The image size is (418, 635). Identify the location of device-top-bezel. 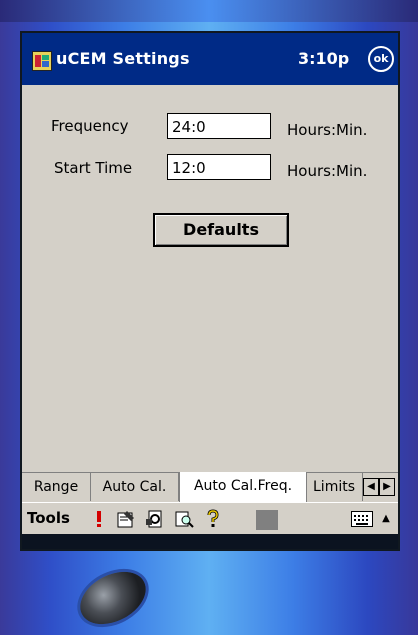
(209, 11).